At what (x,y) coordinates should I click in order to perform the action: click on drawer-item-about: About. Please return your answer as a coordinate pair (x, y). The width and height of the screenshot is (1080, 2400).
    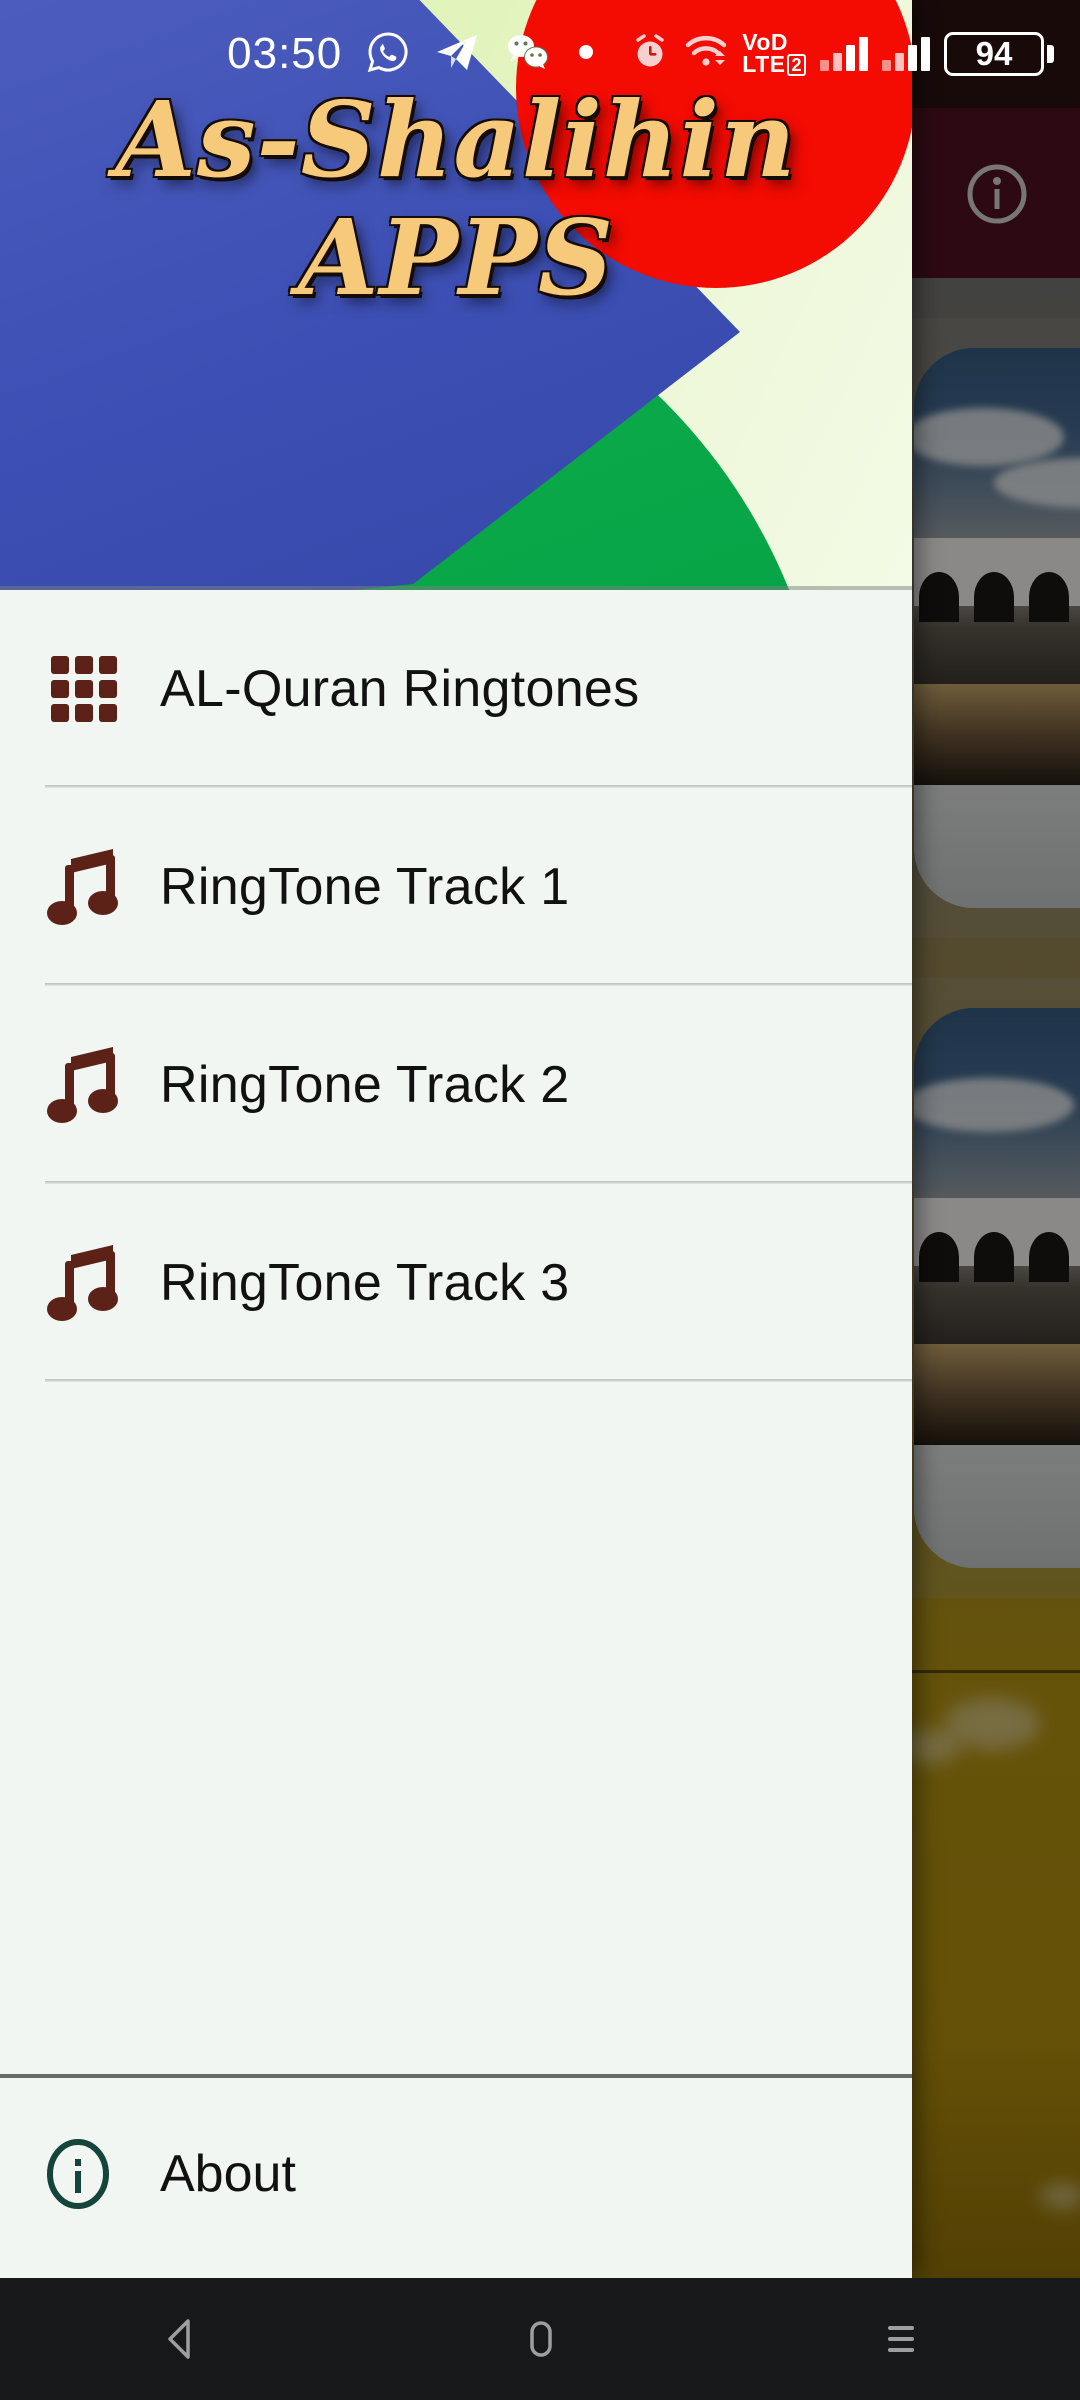
    Looking at the image, I should click on (456, 2174).